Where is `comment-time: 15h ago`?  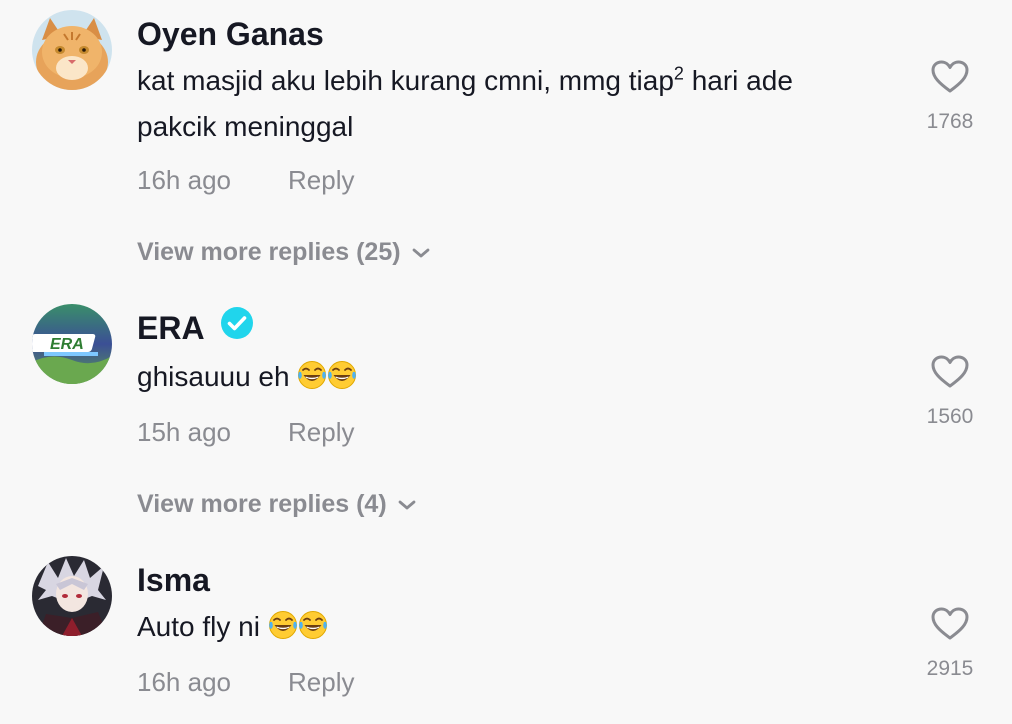
comment-time: 15h ago is located at coordinates (184, 432).